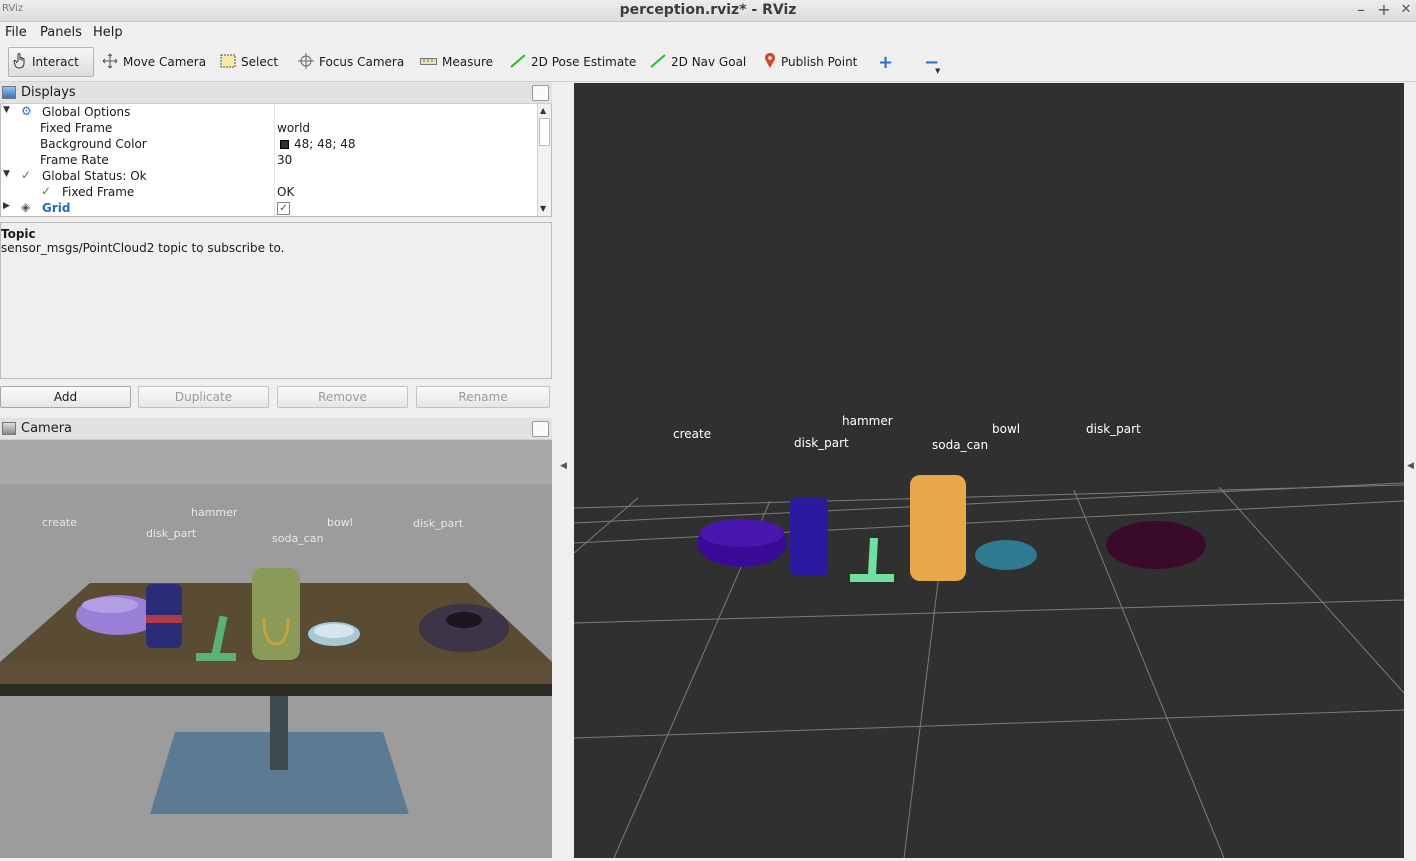 The height and width of the screenshot is (861, 1416). What do you see at coordinates (26, 207) in the screenshot?
I see `grid-icon: ◈` at bounding box center [26, 207].